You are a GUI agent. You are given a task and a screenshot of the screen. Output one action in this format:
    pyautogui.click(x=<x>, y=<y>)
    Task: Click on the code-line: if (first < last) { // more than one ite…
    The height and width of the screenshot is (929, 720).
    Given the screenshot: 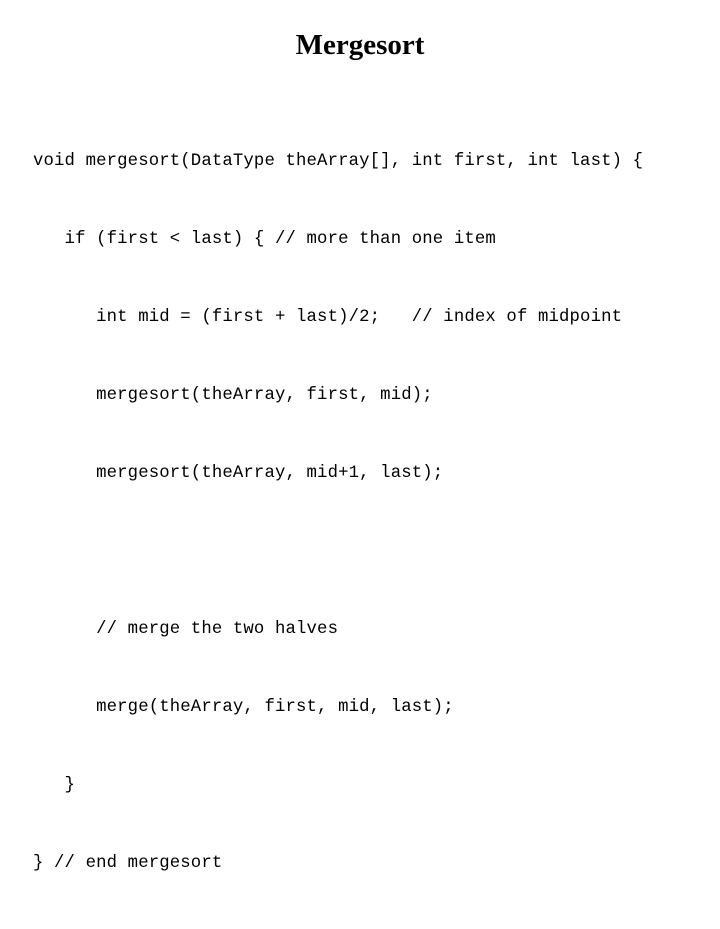 What is the action you would take?
    pyautogui.click(x=264, y=239)
    